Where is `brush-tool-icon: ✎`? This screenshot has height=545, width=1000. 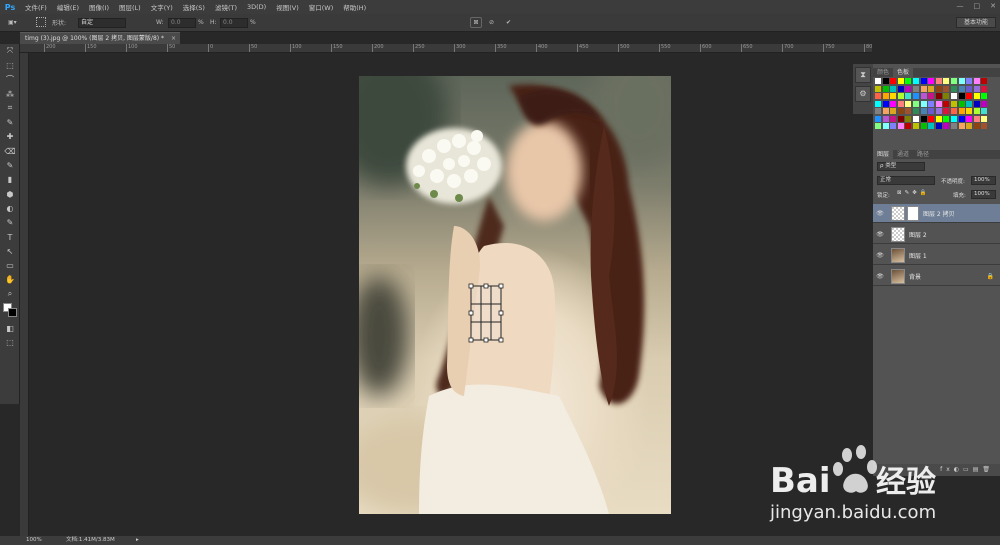 brush-tool-icon: ✎ is located at coordinates (10, 165).